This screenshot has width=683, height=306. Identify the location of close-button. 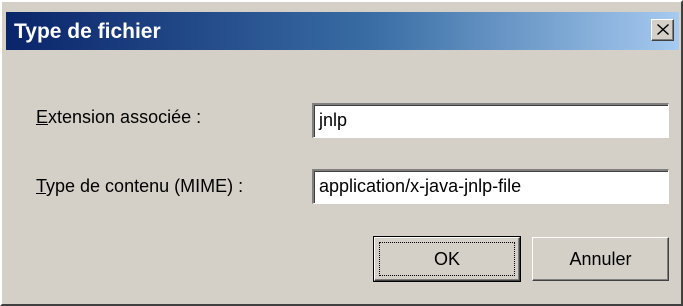
(662, 30).